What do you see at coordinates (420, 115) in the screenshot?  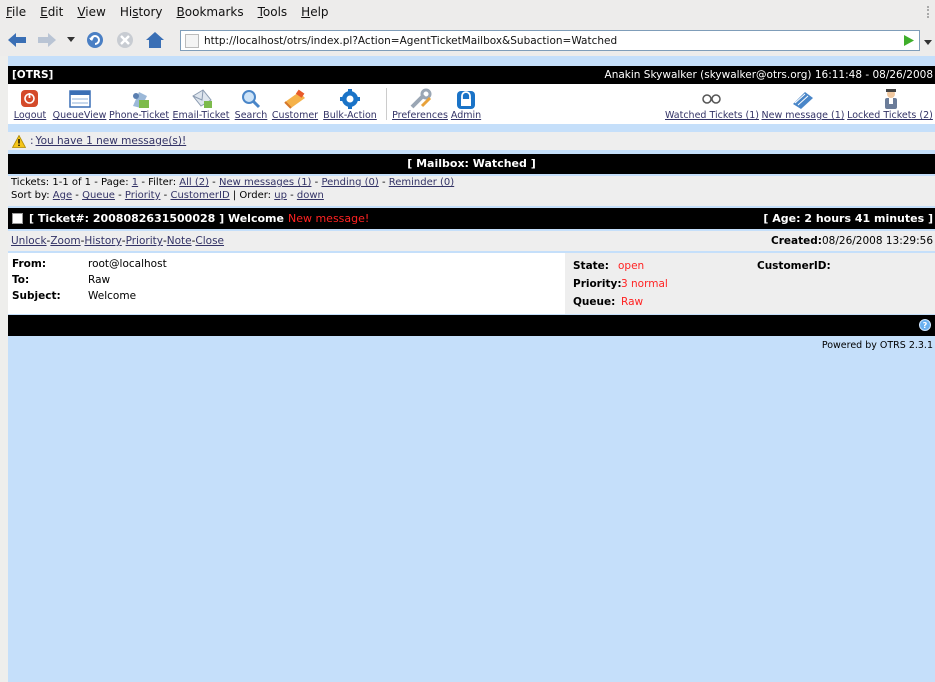 I see `preferences-link: Preferences` at bounding box center [420, 115].